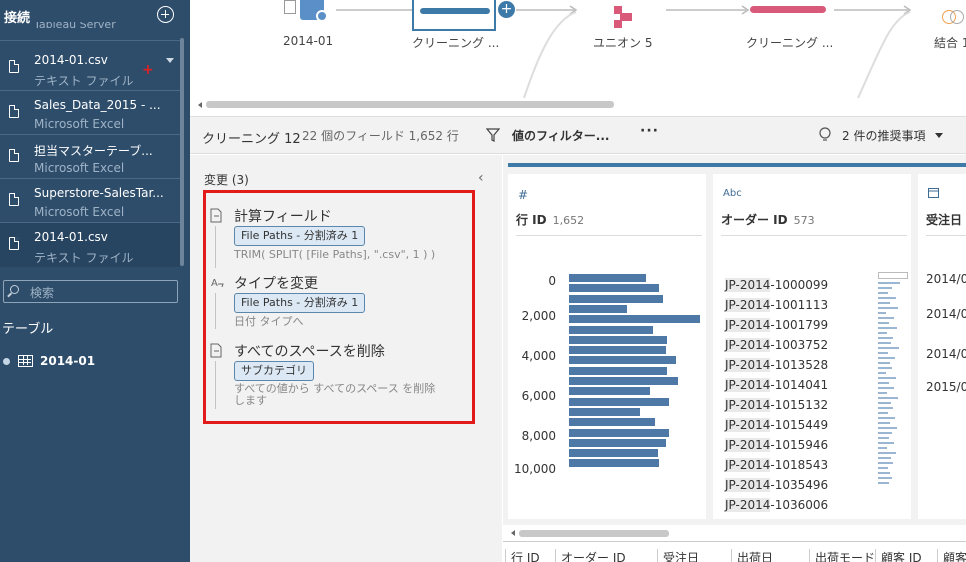 The height and width of the screenshot is (562, 966). What do you see at coordinates (71, 237) in the screenshot?
I see `connection-name: 2014-01.csv` at bounding box center [71, 237].